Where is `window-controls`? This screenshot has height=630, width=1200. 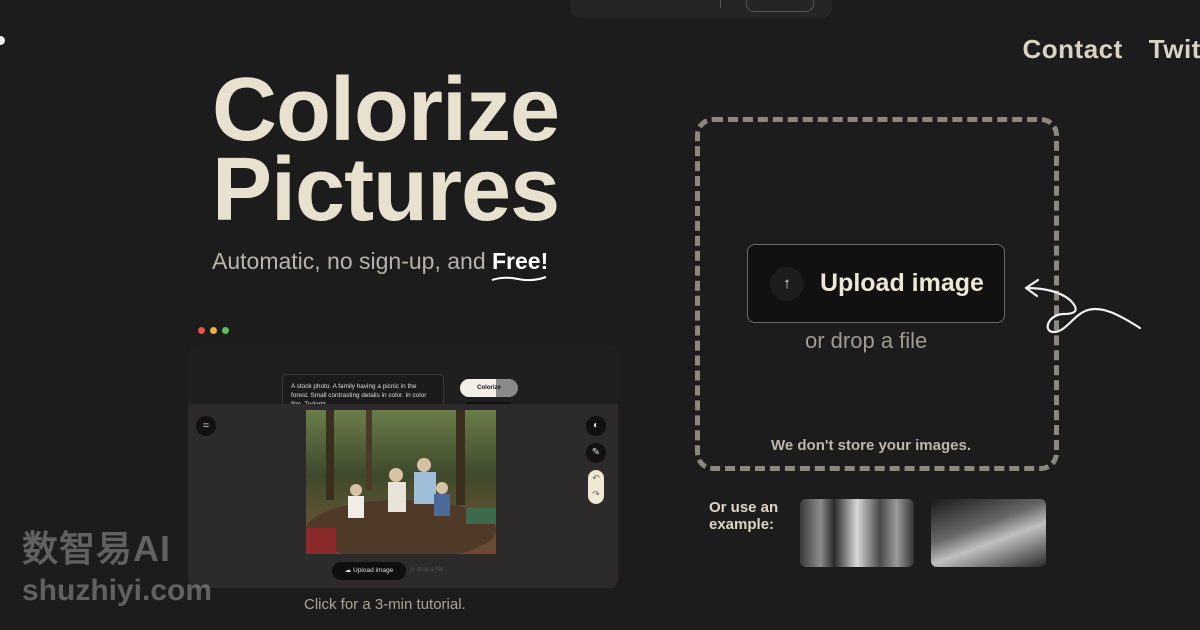
window-controls is located at coordinates (213, 330).